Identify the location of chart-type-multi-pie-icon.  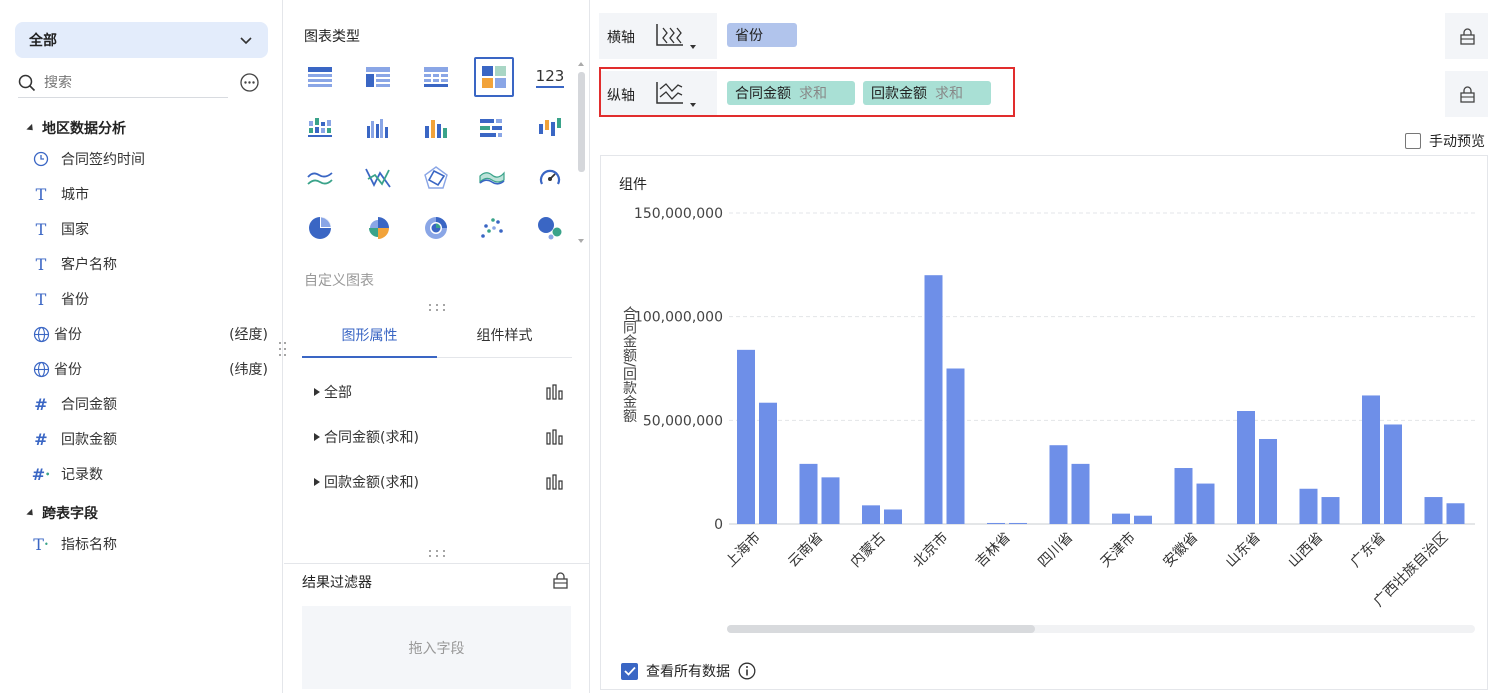
(436, 228).